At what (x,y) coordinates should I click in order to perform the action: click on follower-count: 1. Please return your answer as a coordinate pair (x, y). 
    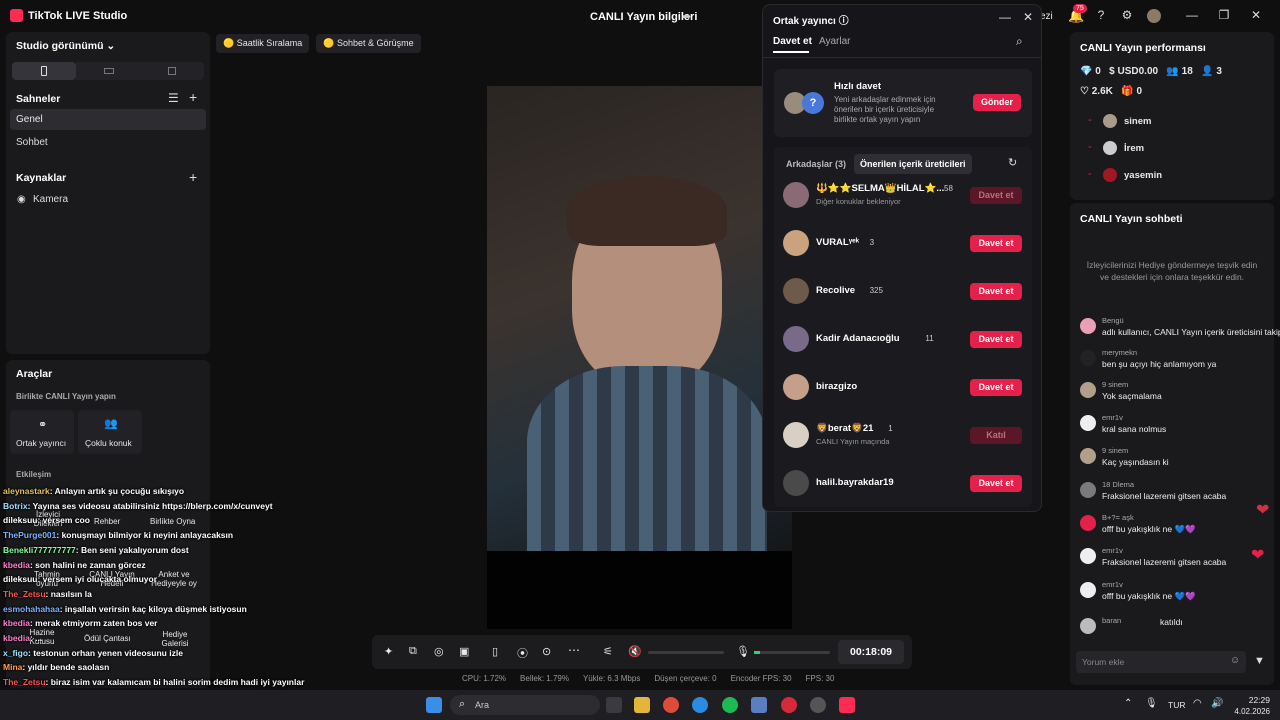
    Looking at the image, I should click on (890, 428).